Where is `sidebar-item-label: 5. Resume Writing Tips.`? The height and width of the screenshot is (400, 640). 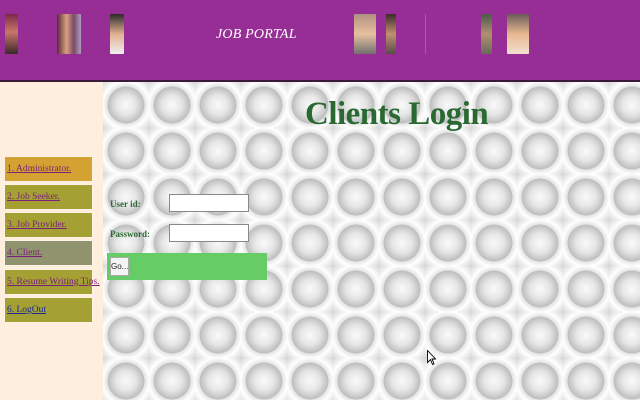 sidebar-item-label: 5. Resume Writing Tips. is located at coordinates (53, 282).